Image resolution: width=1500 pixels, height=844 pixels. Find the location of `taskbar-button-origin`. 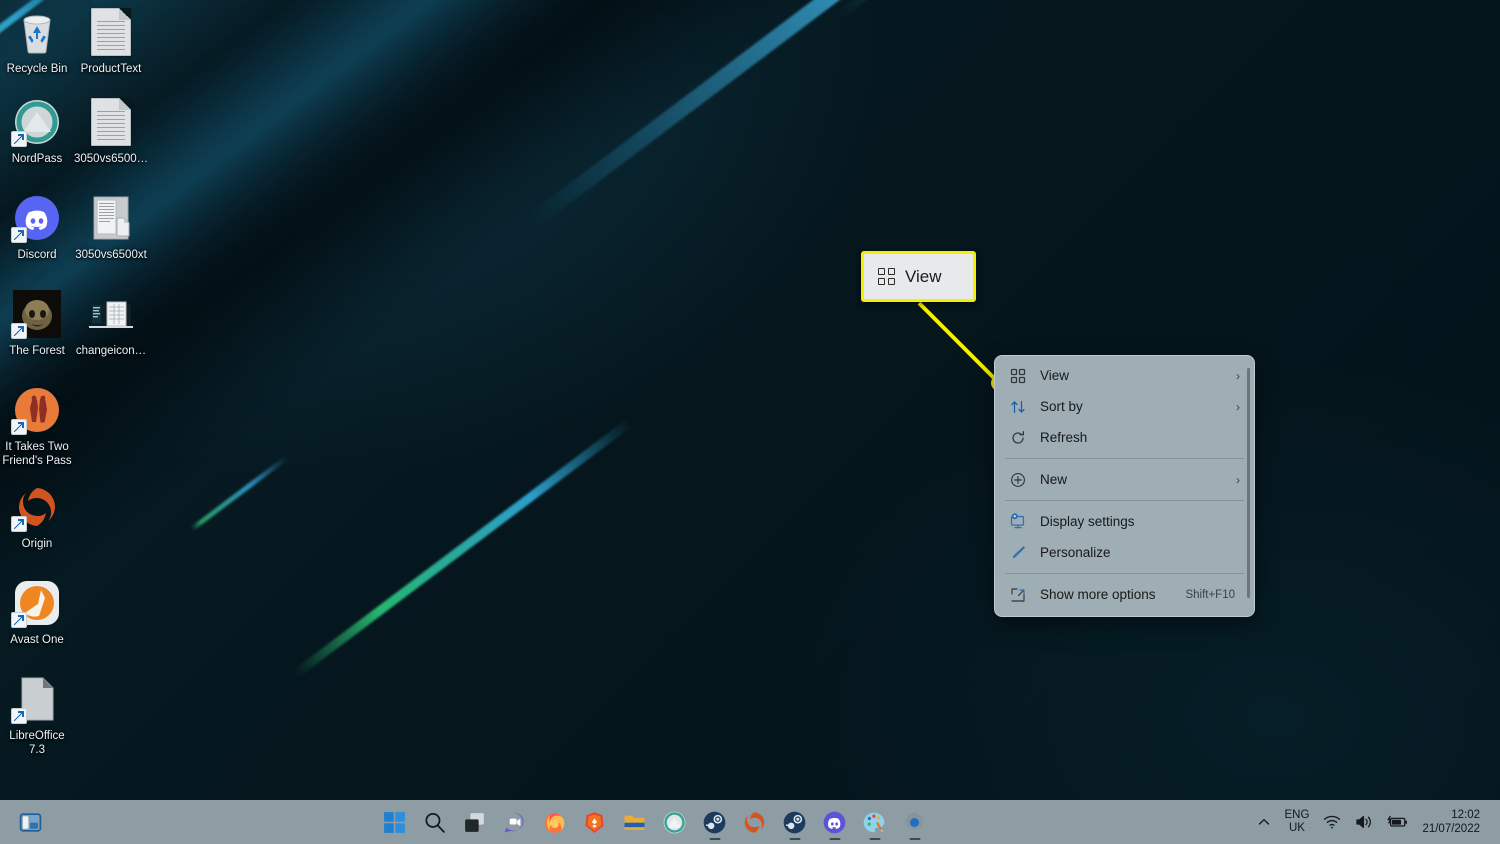

taskbar-button-origin is located at coordinates (755, 822).